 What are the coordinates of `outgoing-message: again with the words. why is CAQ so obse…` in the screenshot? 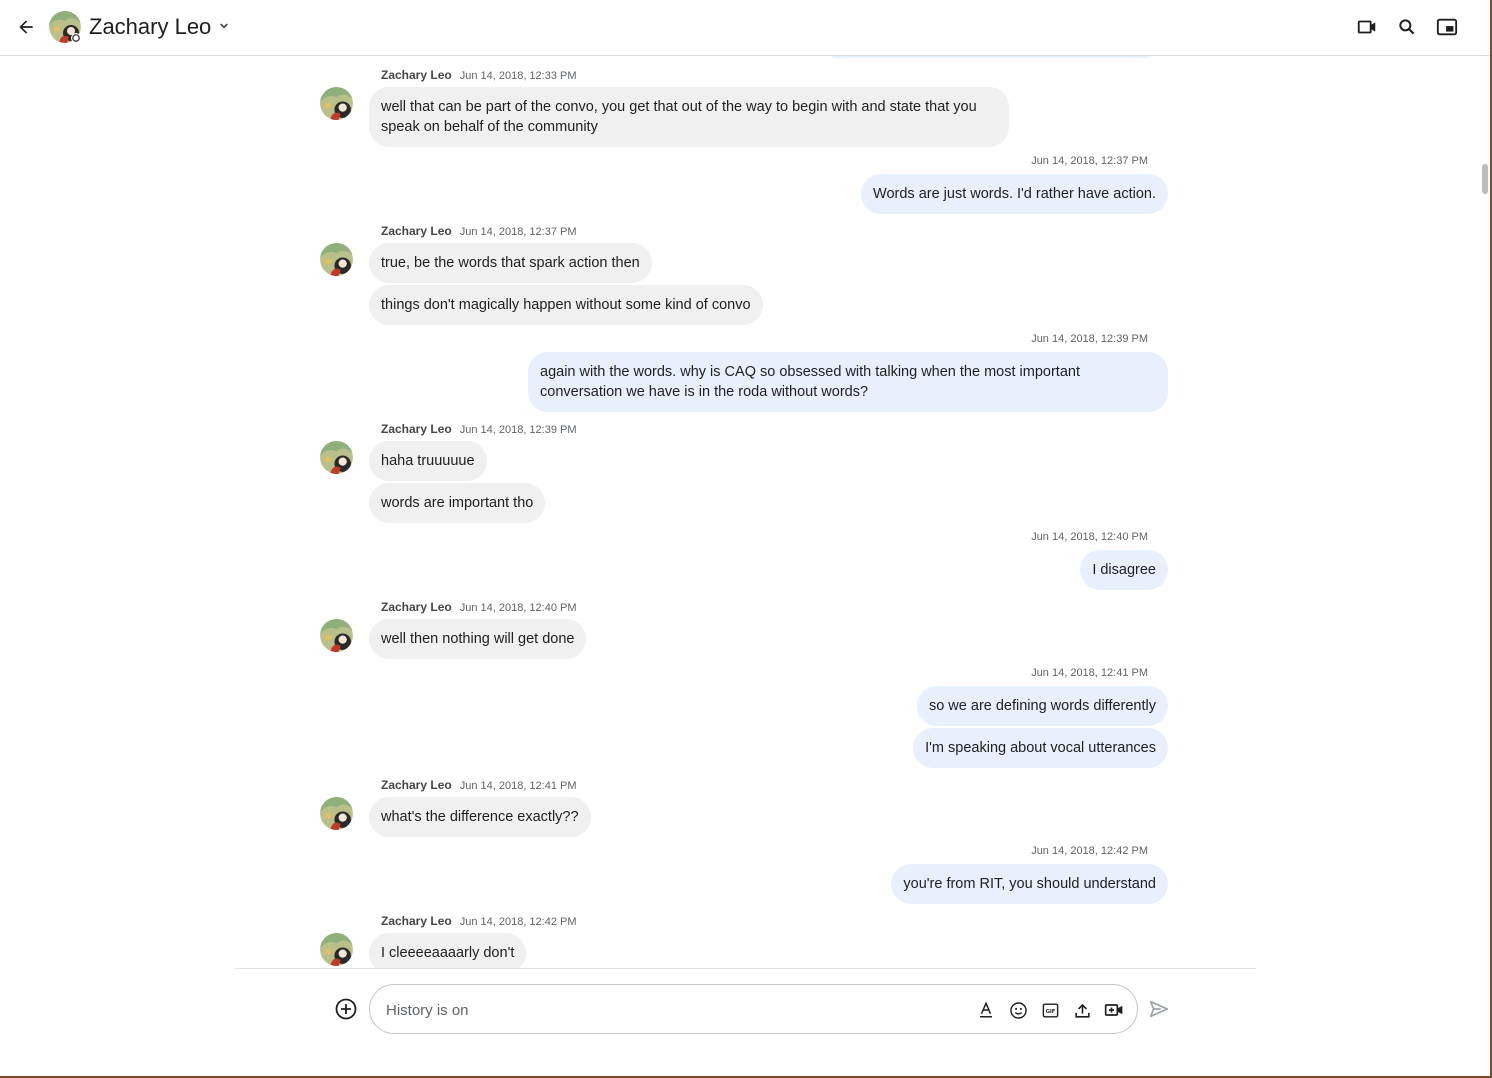 It's located at (848, 382).